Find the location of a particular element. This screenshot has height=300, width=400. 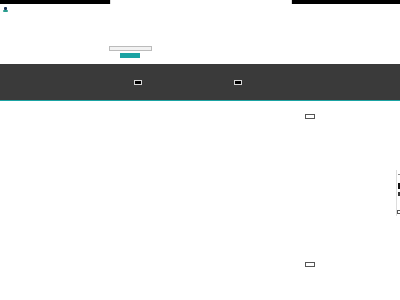

promo-1-button is located at coordinates (310, 116).